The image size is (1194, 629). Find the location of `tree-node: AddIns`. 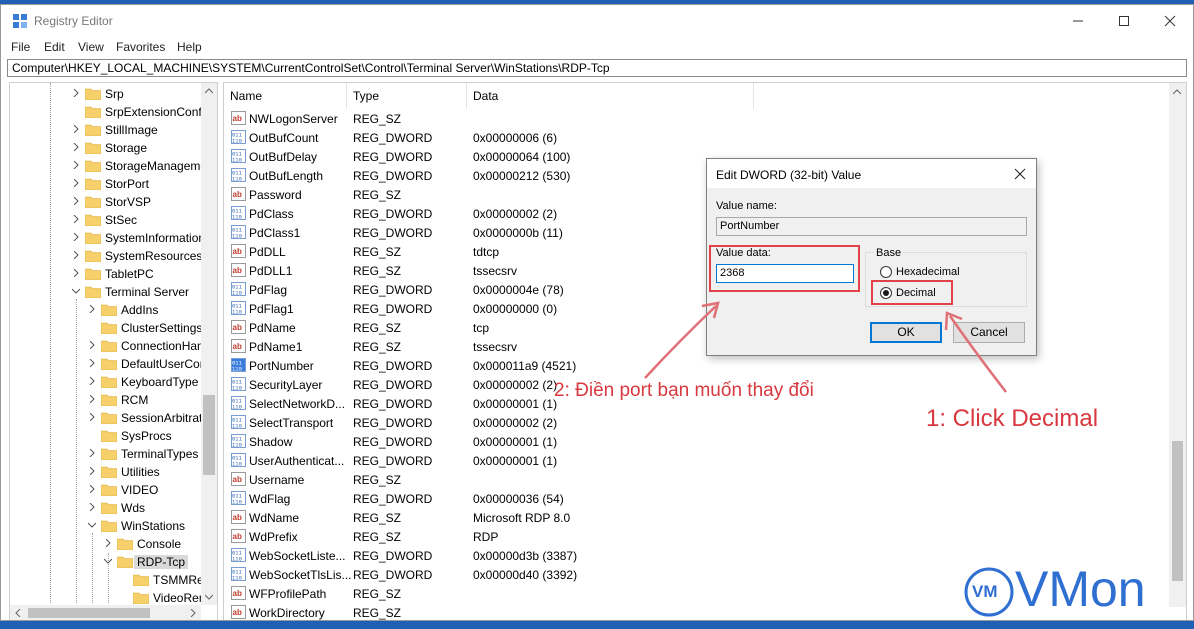

tree-node: AddIns is located at coordinates (110, 310).